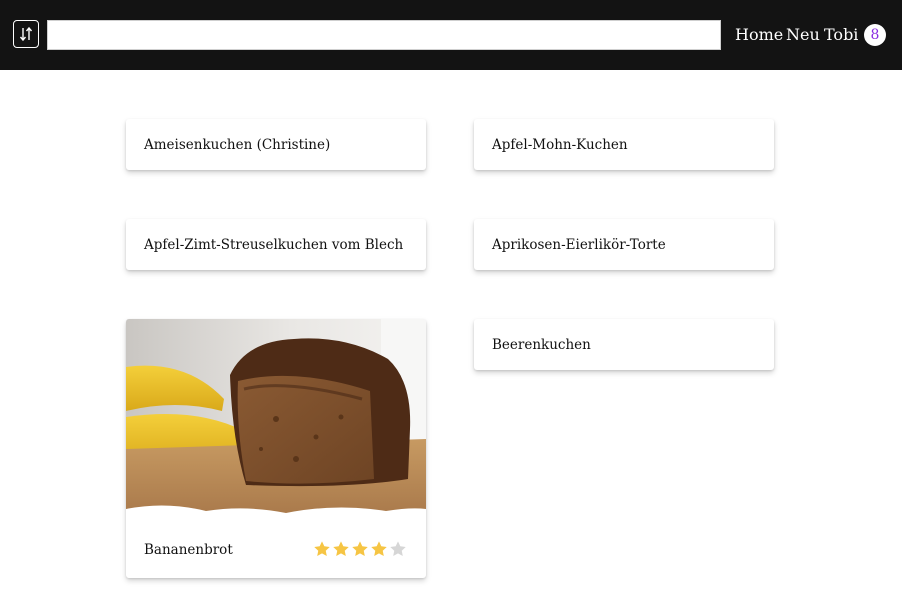 Image resolution: width=902 pixels, height=597 pixels. I want to click on recipe-card-with-image: Bananenbrot, so click(276, 448).